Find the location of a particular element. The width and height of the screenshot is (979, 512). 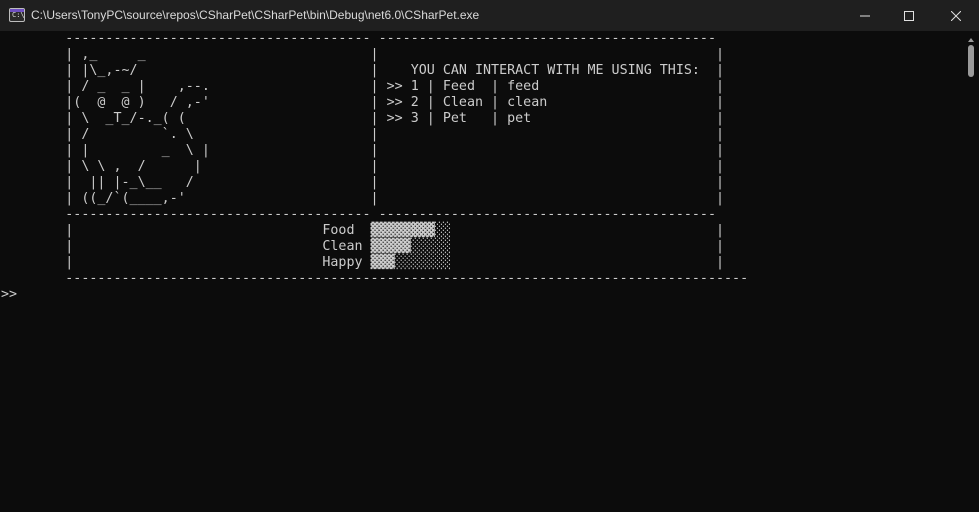

console-line: | || |-_\__ / | | is located at coordinates (363, 182).